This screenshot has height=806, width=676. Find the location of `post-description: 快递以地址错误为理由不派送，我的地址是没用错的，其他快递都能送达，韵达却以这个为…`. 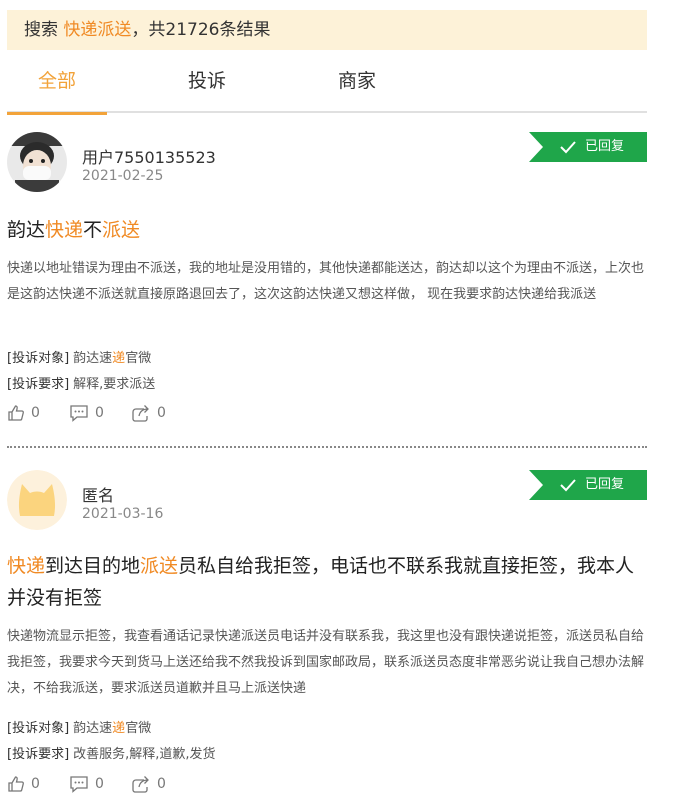

post-description: 快递以地址错误为理由不派送，我的地址是没用错的，其他快递都能送达，韵达却以这个为… is located at coordinates (327, 282).